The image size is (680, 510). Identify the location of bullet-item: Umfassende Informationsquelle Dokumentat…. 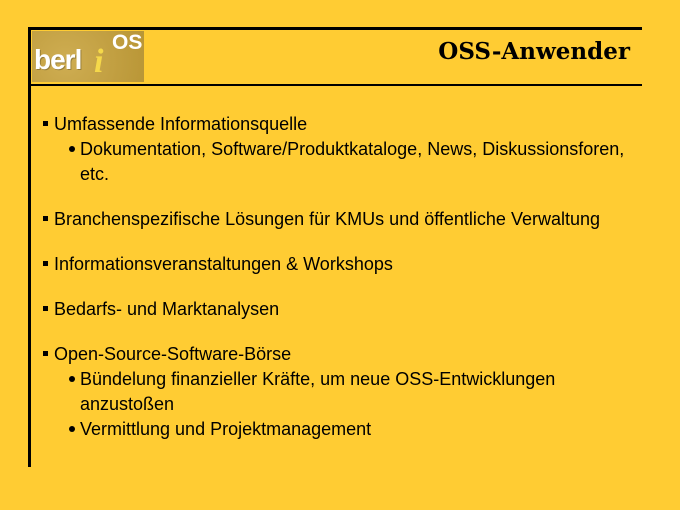
(342, 149).